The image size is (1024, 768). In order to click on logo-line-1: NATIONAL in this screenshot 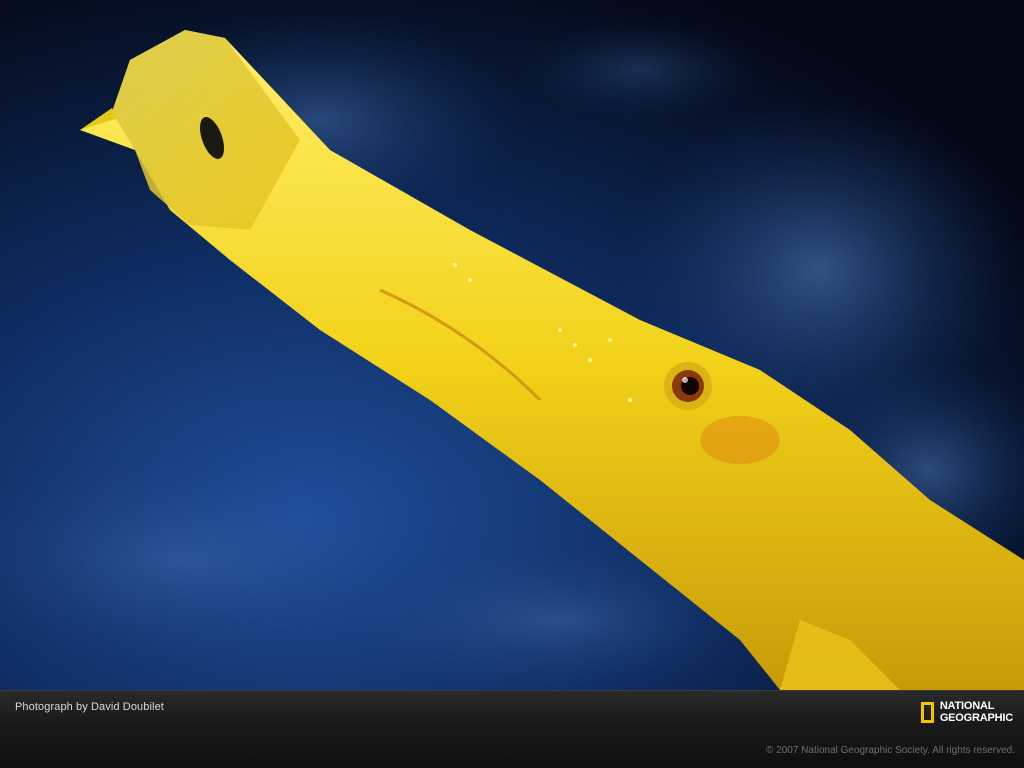, I will do `click(967, 706)`.